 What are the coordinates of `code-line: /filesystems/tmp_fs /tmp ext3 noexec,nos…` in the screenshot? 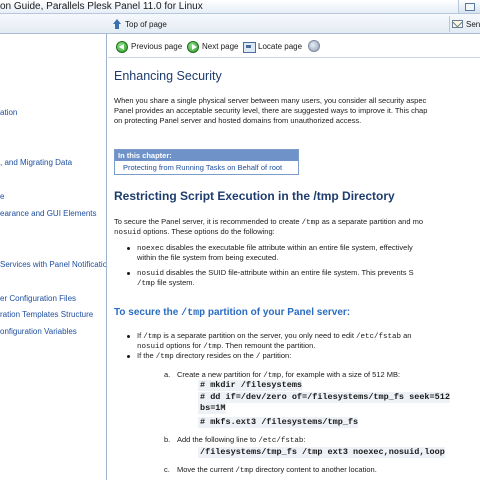 It's located at (321, 452).